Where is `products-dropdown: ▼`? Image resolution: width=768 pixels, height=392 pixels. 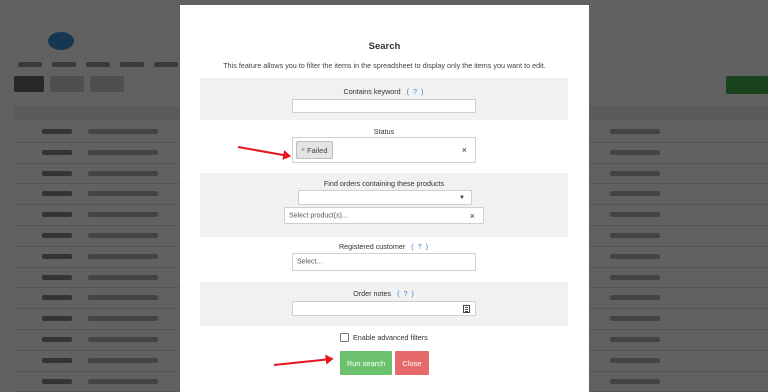
products-dropdown: ▼ is located at coordinates (385, 197).